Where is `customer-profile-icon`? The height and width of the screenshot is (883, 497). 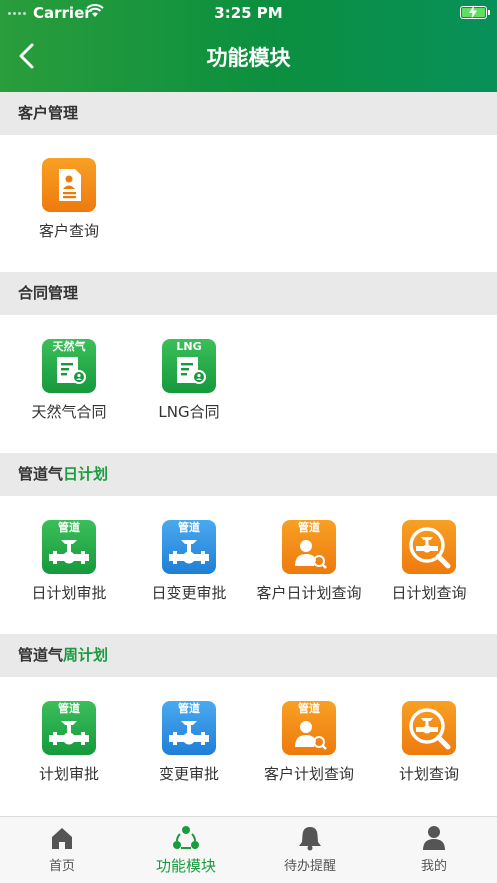 customer-profile-icon is located at coordinates (69, 185).